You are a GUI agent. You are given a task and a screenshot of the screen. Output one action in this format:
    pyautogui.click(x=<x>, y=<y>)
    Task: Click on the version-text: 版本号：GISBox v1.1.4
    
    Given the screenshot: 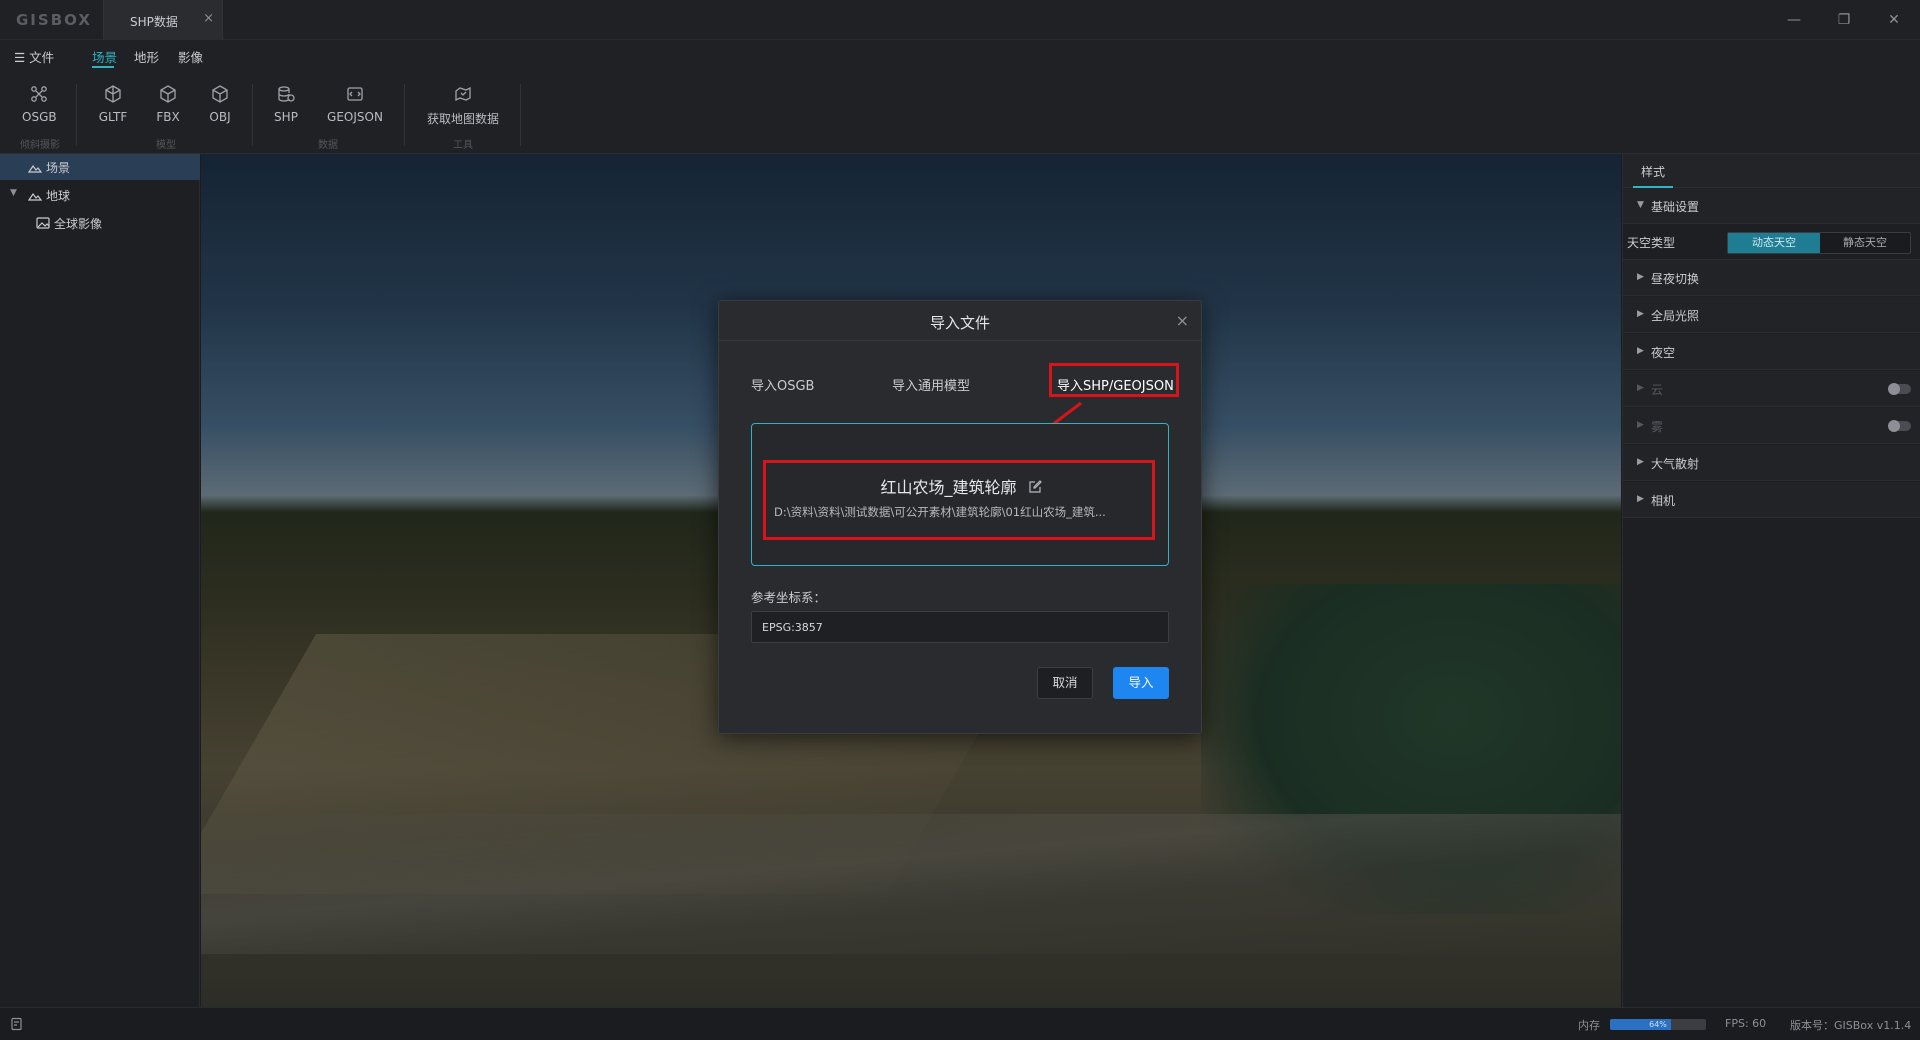 What is the action you would take?
    pyautogui.click(x=1851, y=1025)
    